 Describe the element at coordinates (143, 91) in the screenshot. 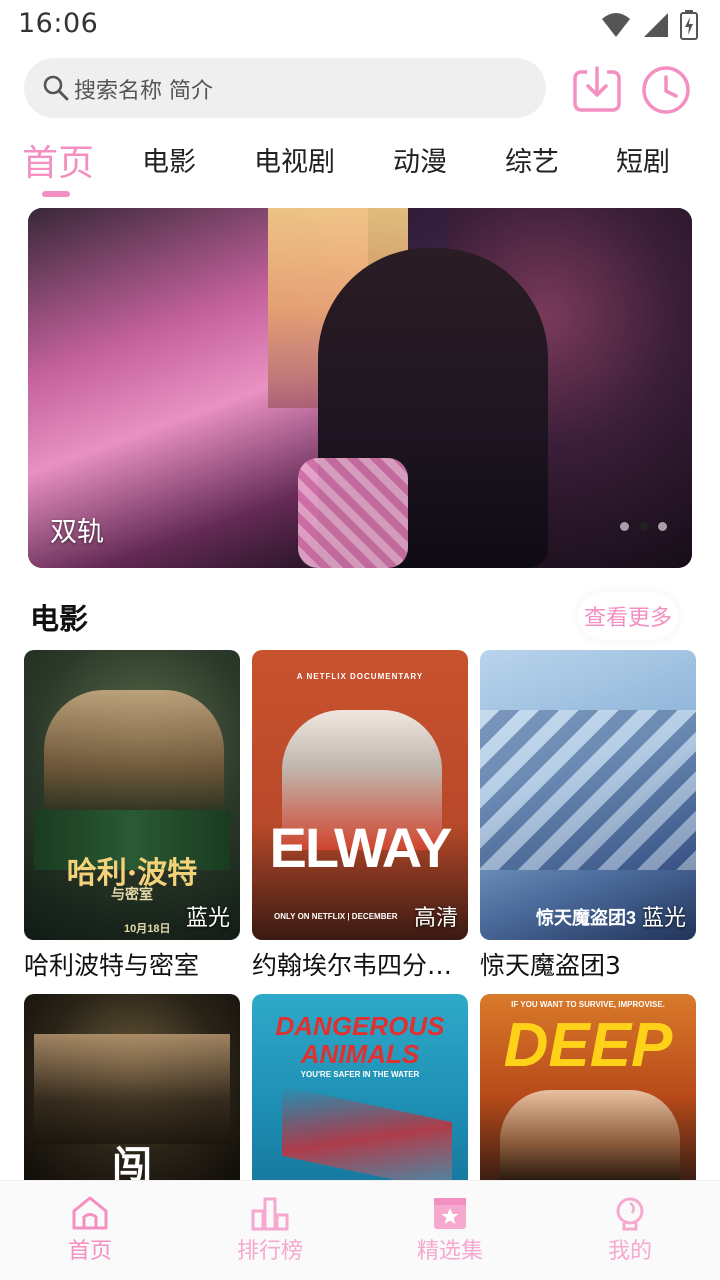

I see `search-placeholder: 搜索名称 简介` at that location.